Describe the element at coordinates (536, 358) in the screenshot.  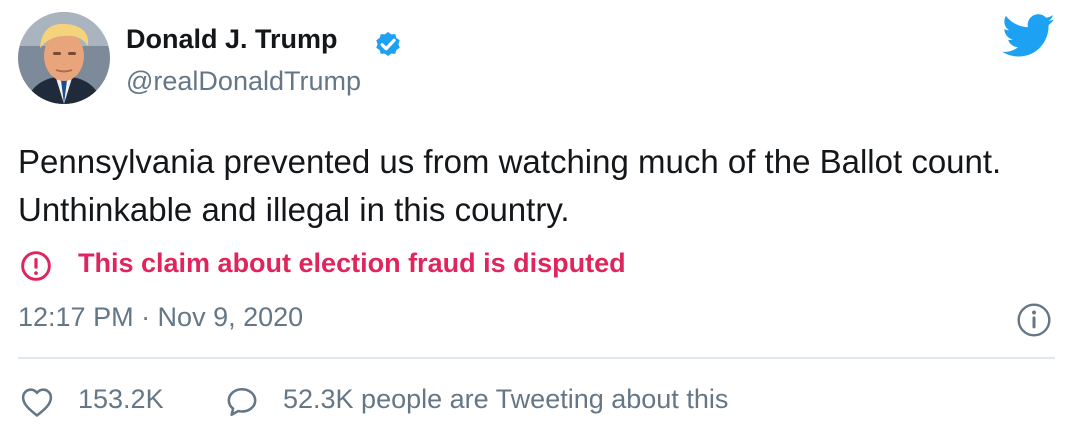
I see `divider` at that location.